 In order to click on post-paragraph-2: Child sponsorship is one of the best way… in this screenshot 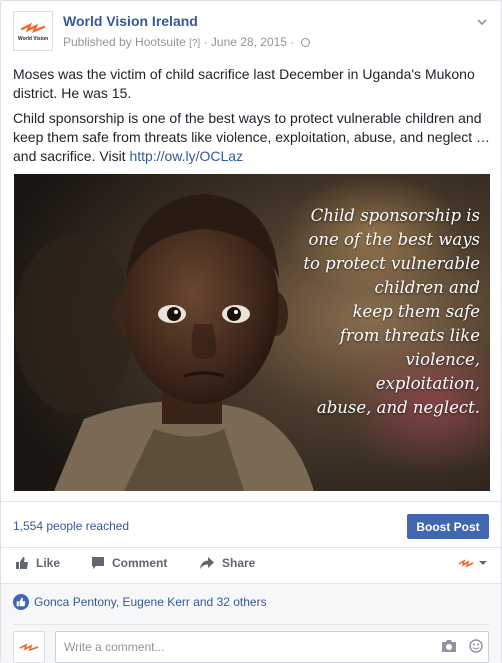, I will do `click(252, 137)`.